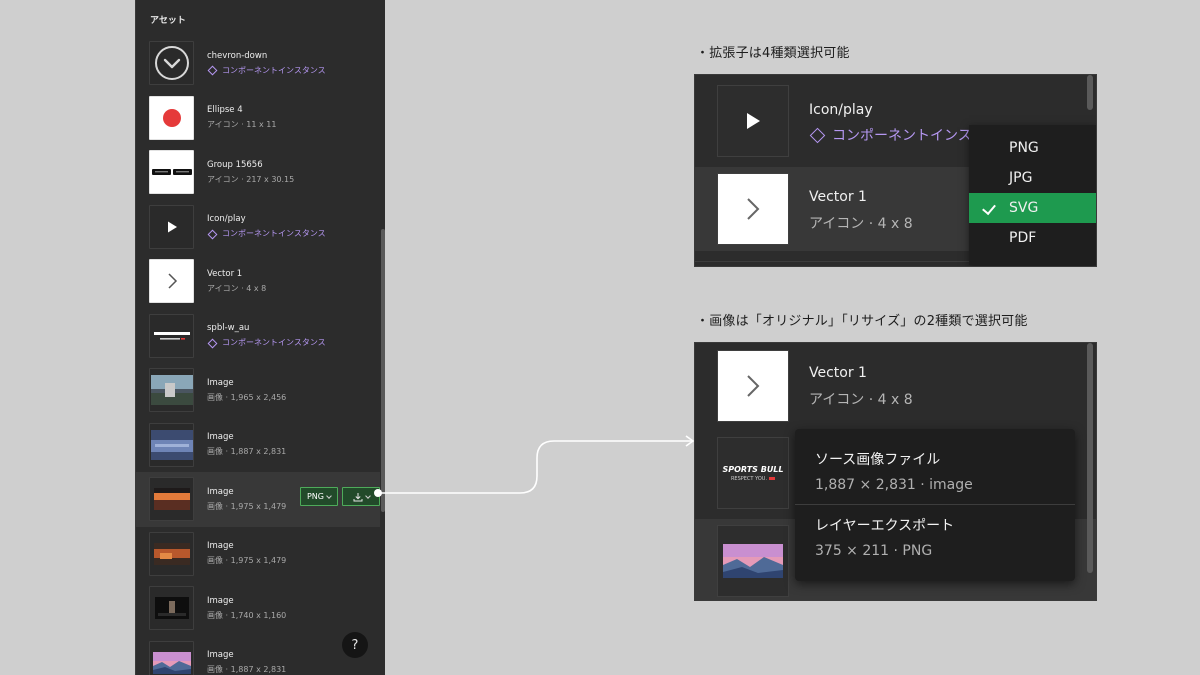  I want to click on export-option-title: レイヤーエクスポート, so click(885, 526).